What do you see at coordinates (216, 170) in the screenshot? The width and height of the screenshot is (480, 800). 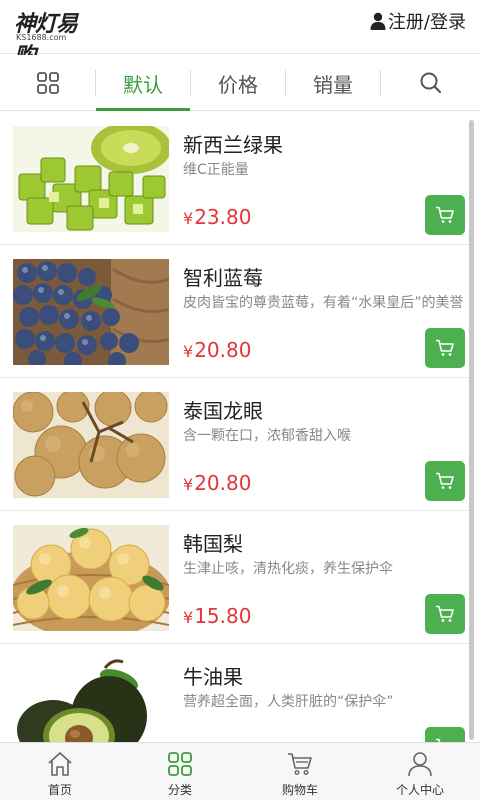 I see `product-description: 维C正能量` at bounding box center [216, 170].